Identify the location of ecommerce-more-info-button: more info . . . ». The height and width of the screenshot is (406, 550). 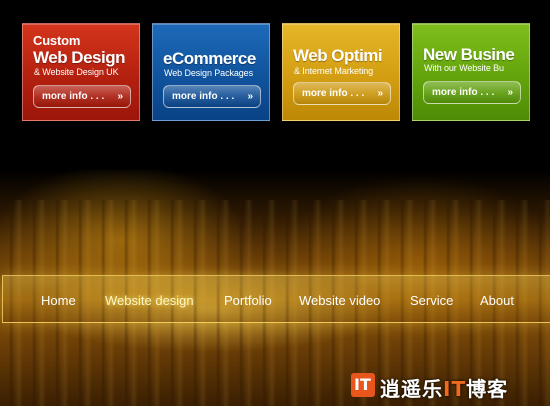
(212, 96).